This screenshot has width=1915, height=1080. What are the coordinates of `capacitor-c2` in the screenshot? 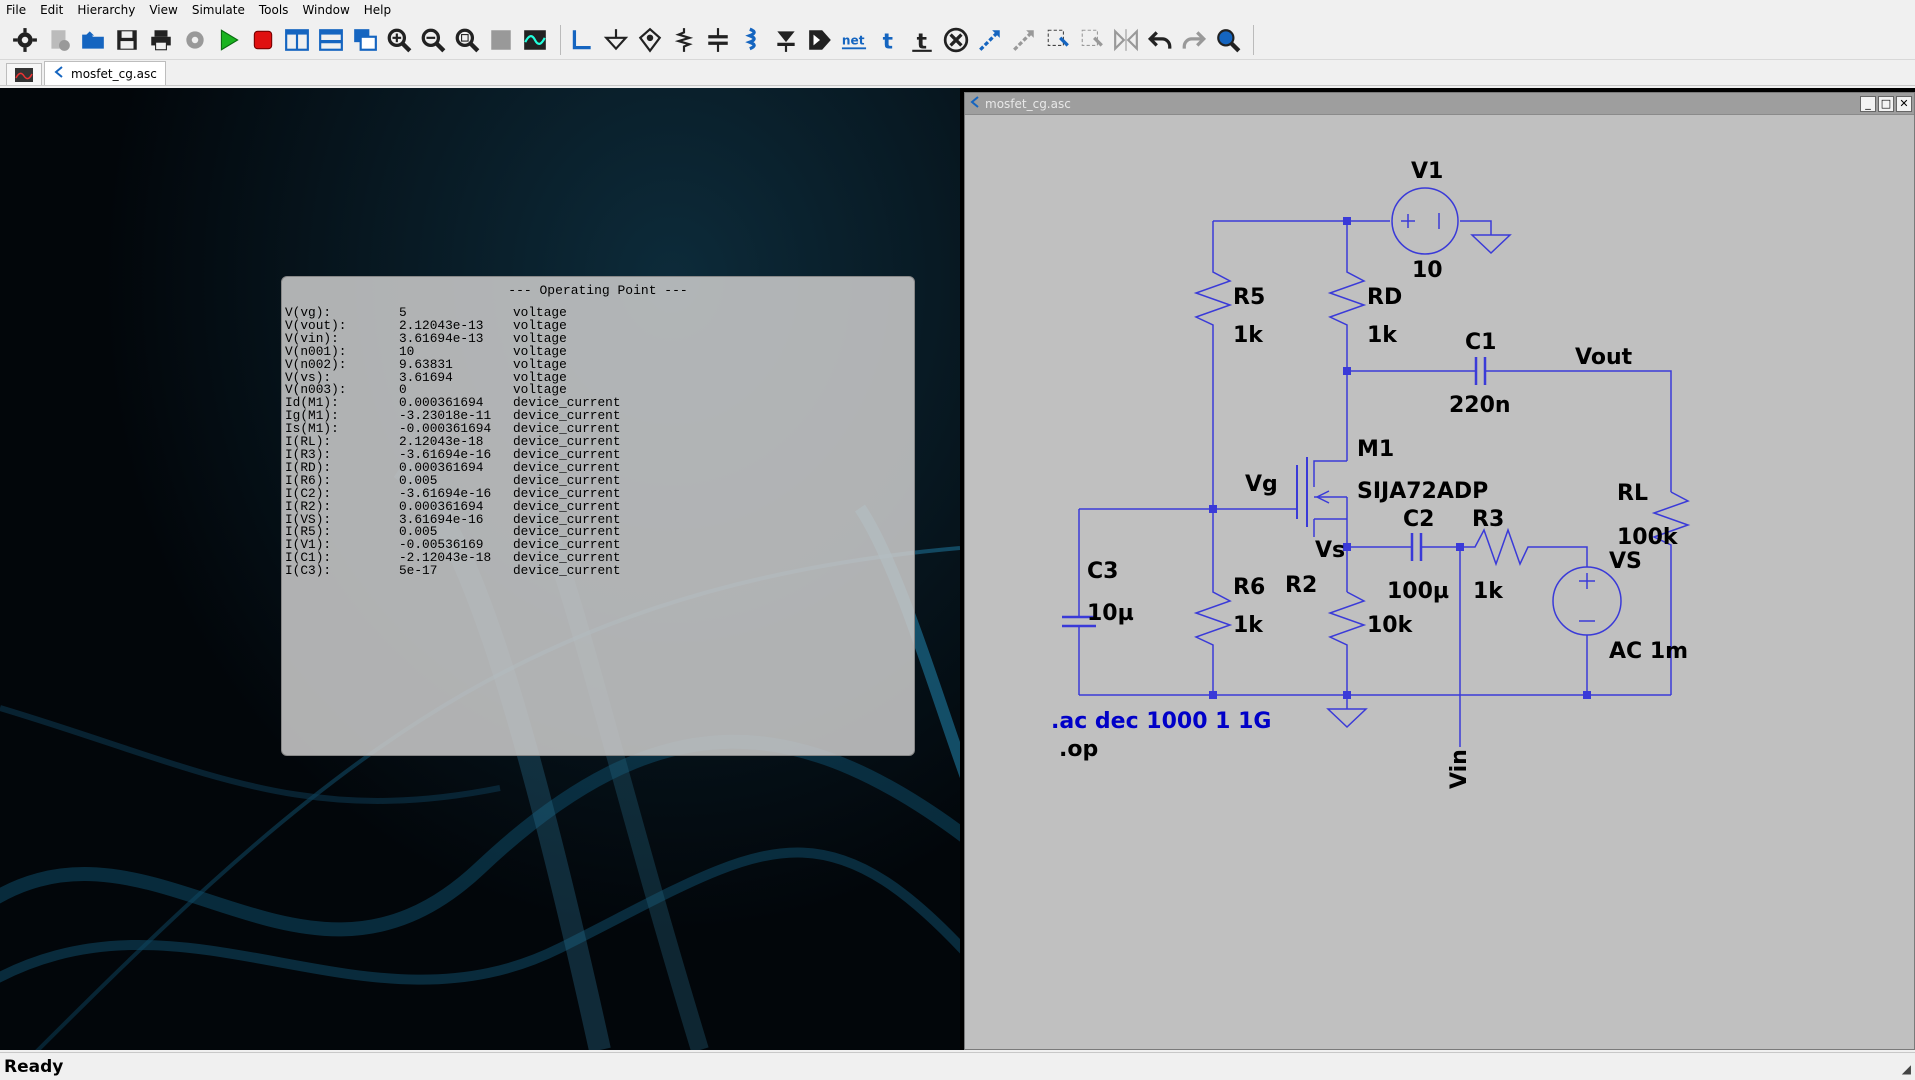 It's located at (1416, 547).